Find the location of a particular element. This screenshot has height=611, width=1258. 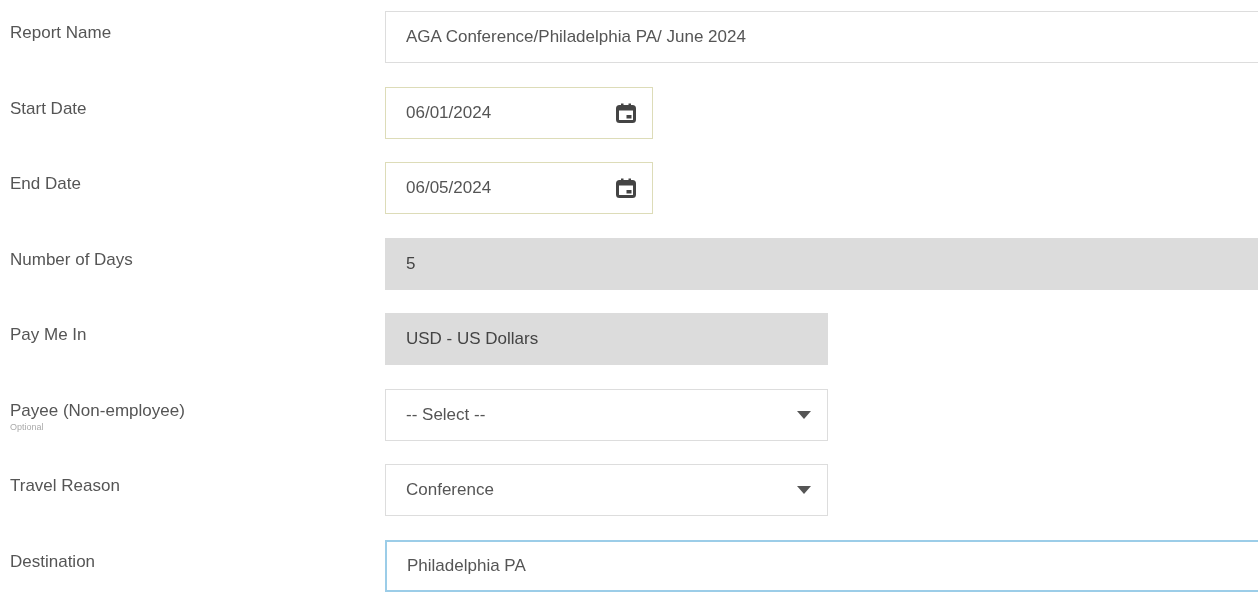

text-field: Philadelphia PA is located at coordinates (821, 565).